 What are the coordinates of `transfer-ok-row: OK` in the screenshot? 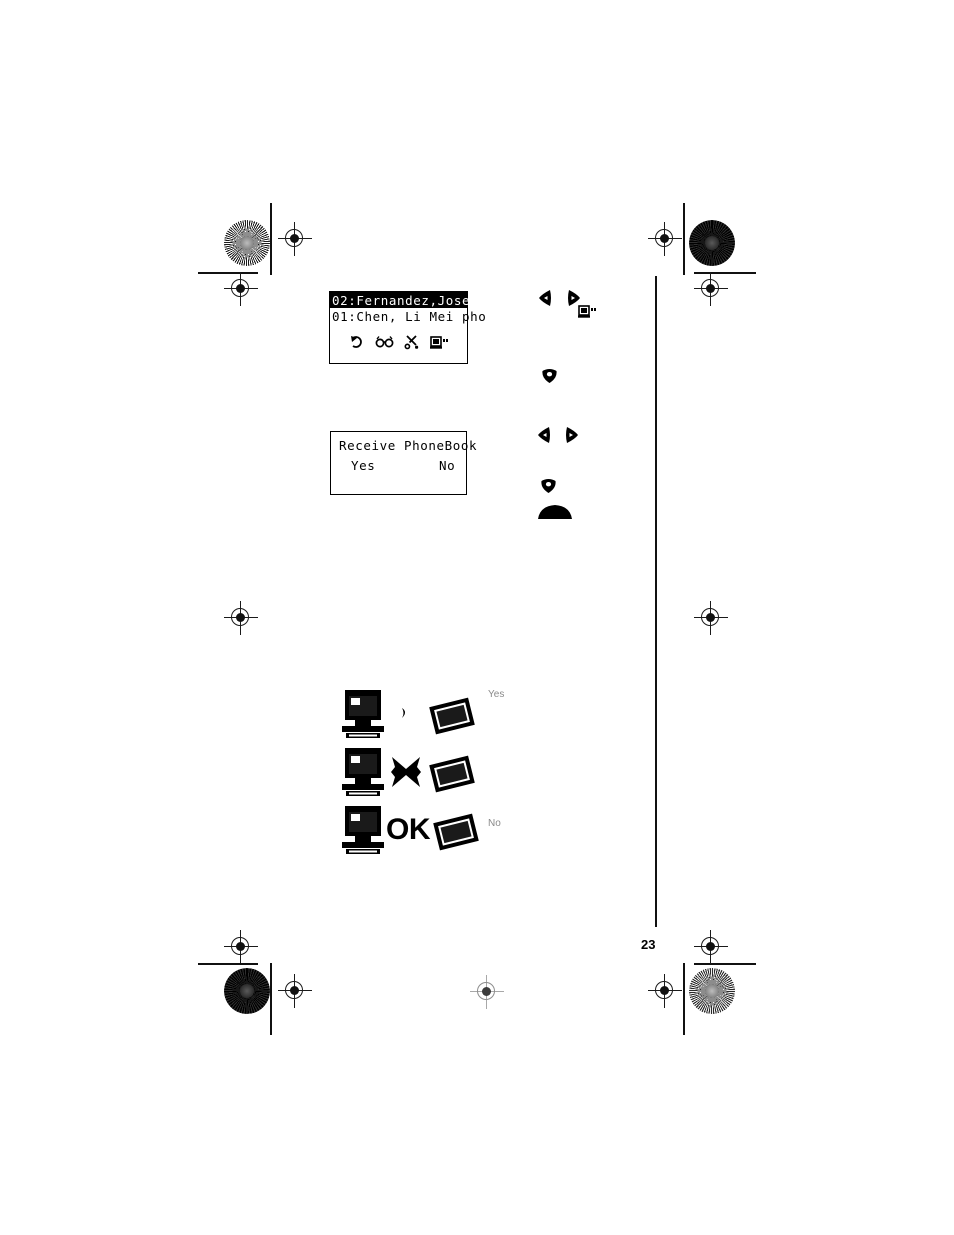 It's located at (409, 830).